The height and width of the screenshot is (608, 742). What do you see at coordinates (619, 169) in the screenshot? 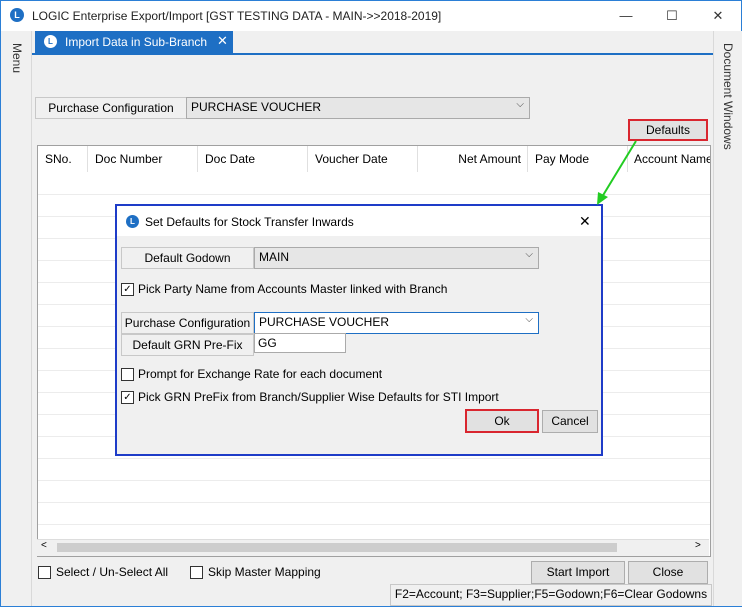
I see `arrow-line` at bounding box center [619, 169].